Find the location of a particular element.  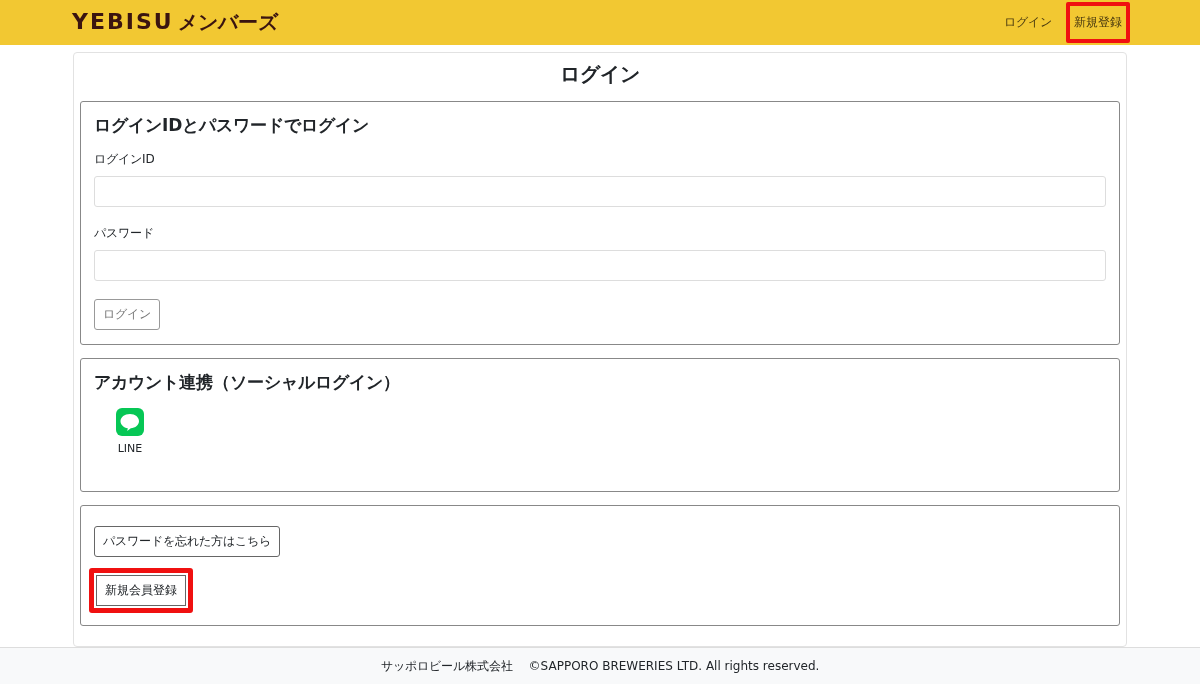

nav-link: 新規登録 is located at coordinates (1098, 23).